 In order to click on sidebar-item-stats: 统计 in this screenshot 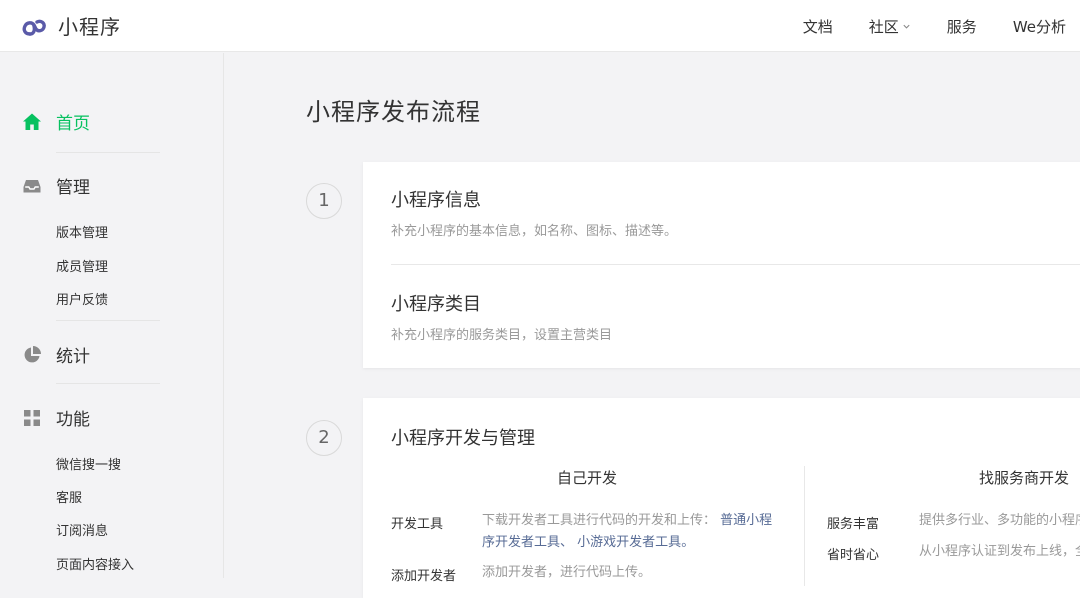, I will do `click(56, 354)`.